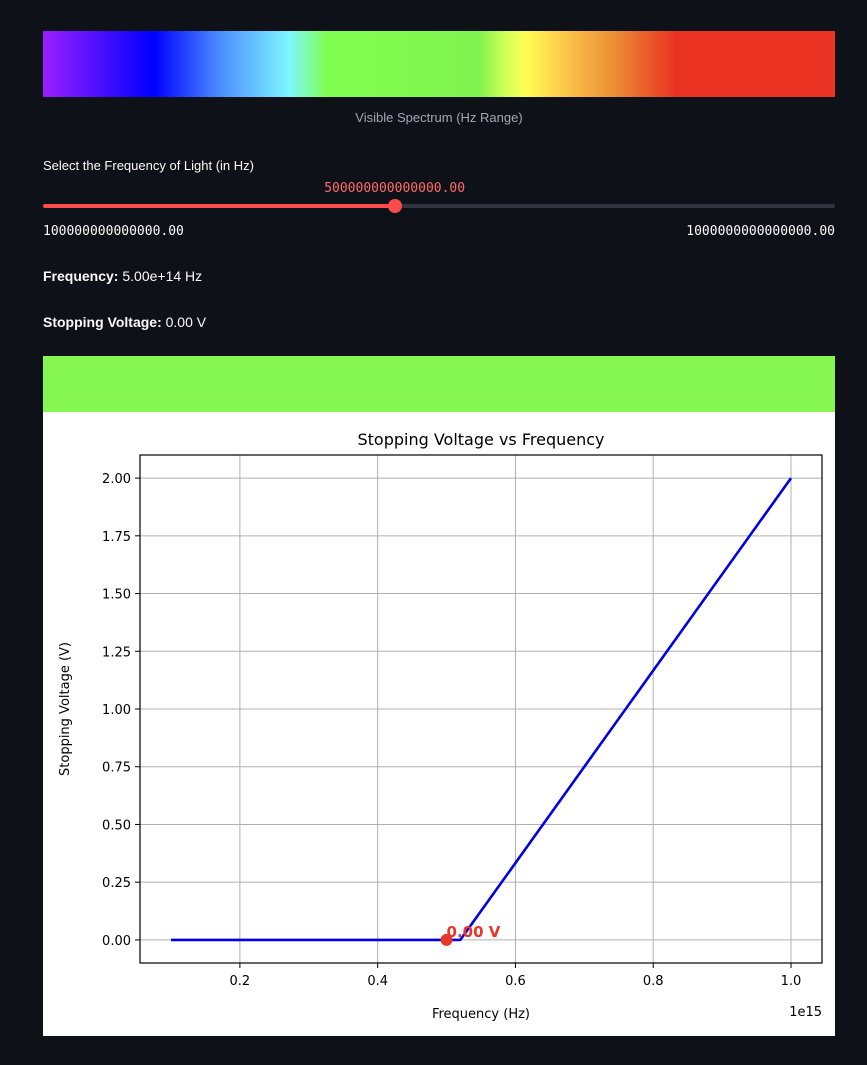 This screenshot has height=1065, width=867. Describe the element at coordinates (81, 276) in the screenshot. I see `frequency-label: Frequency:` at that location.